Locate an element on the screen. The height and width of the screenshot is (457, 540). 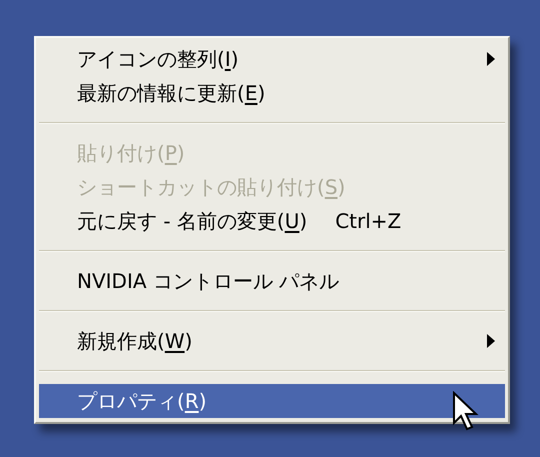
shortcut-text: Ctrl+Z is located at coordinates (368, 221).